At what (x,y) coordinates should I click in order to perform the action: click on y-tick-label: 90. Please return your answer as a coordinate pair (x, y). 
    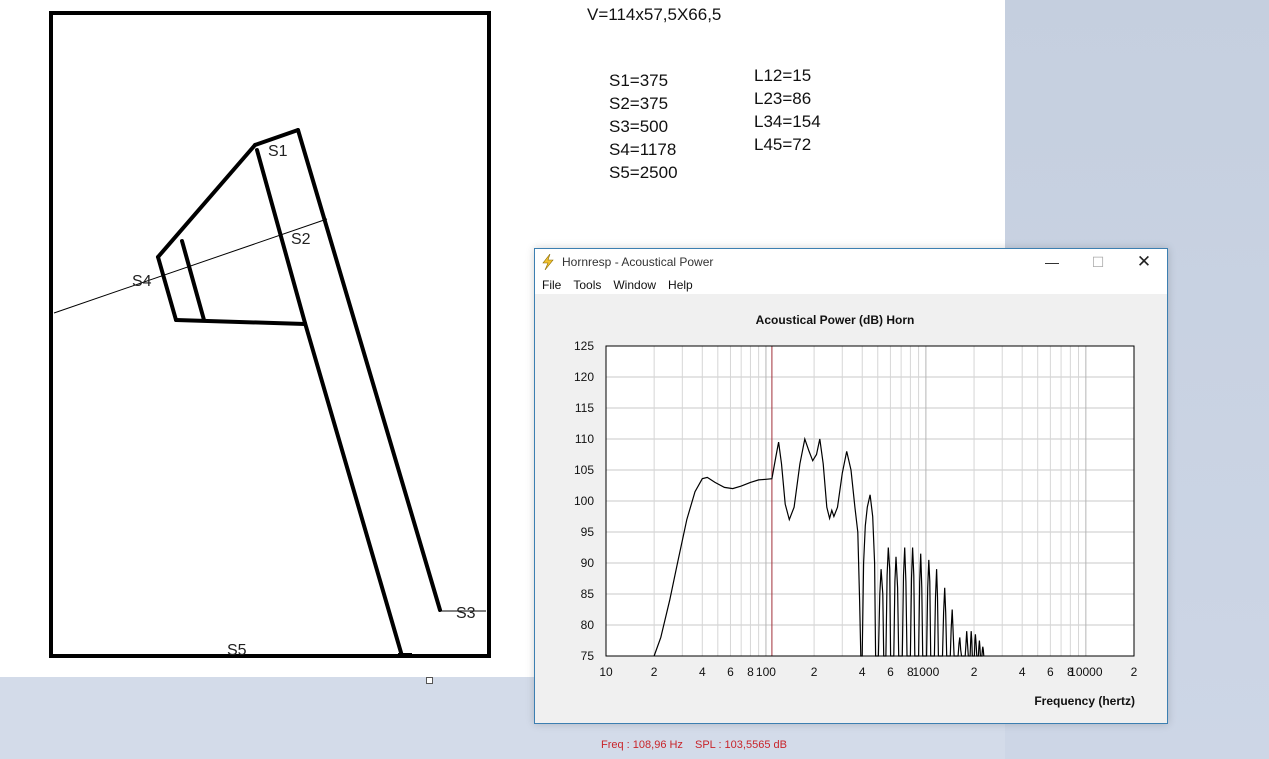
    Looking at the image, I should click on (588, 563).